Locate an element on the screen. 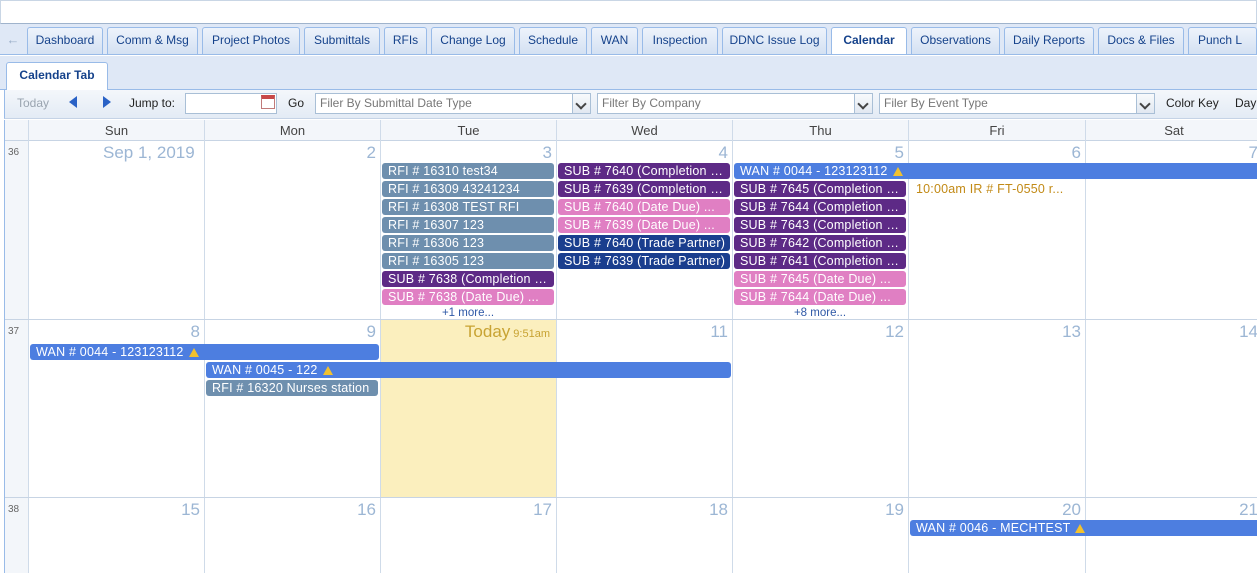 The height and width of the screenshot is (573, 1257). tab-punch-list: Punch L is located at coordinates (1222, 40).